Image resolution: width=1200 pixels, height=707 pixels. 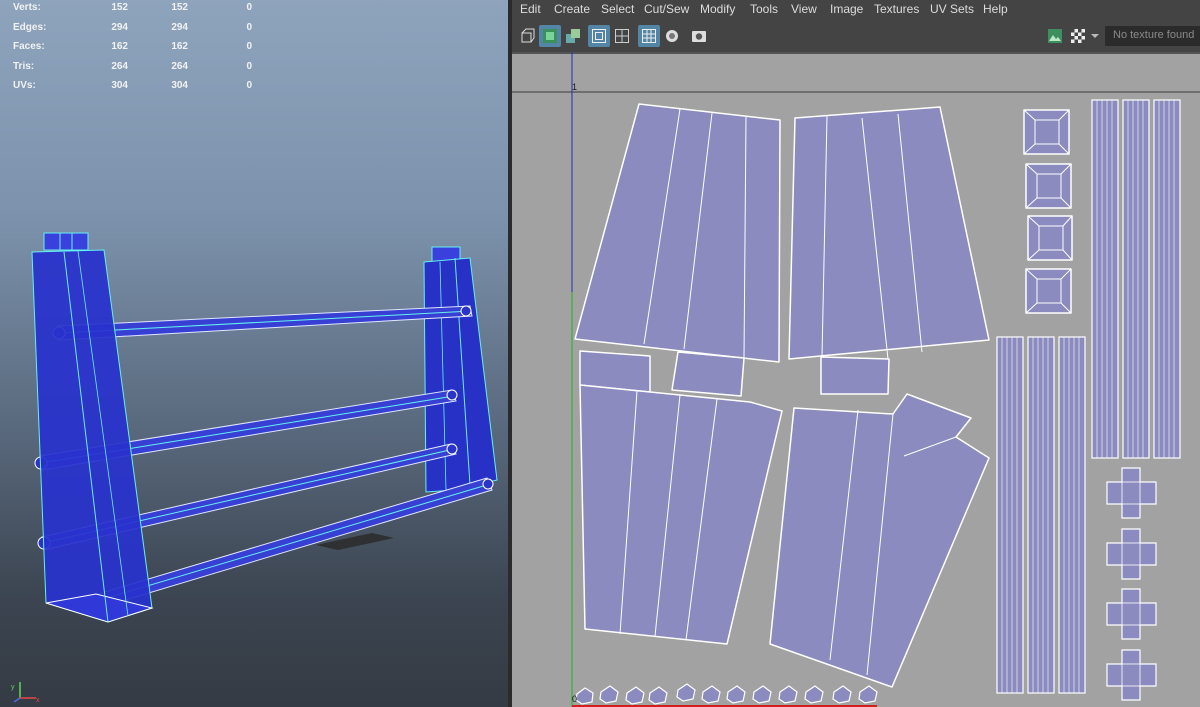 I want to click on uv-cube-button, so click(x=528, y=36).